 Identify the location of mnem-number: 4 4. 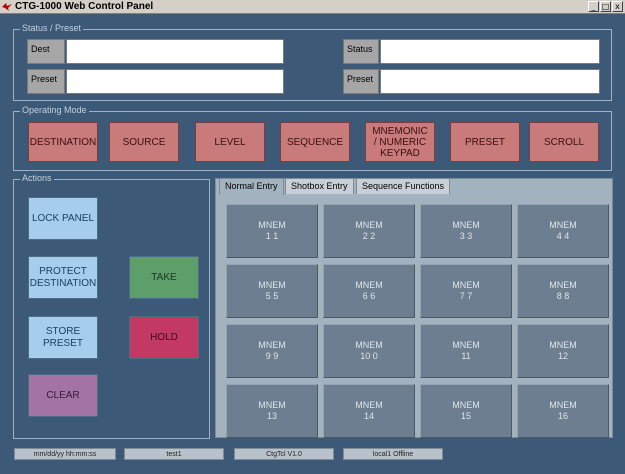
(563, 236).